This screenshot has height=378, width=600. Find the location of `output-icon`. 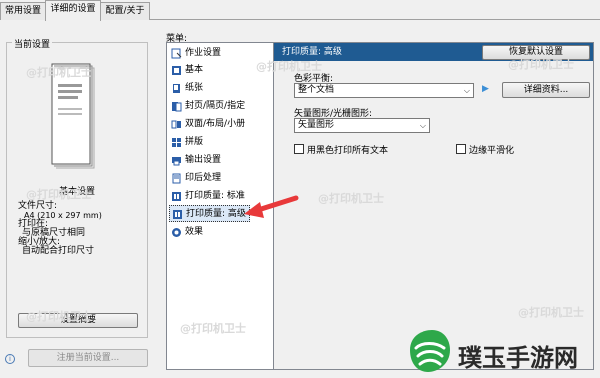

output-icon is located at coordinates (176, 161).